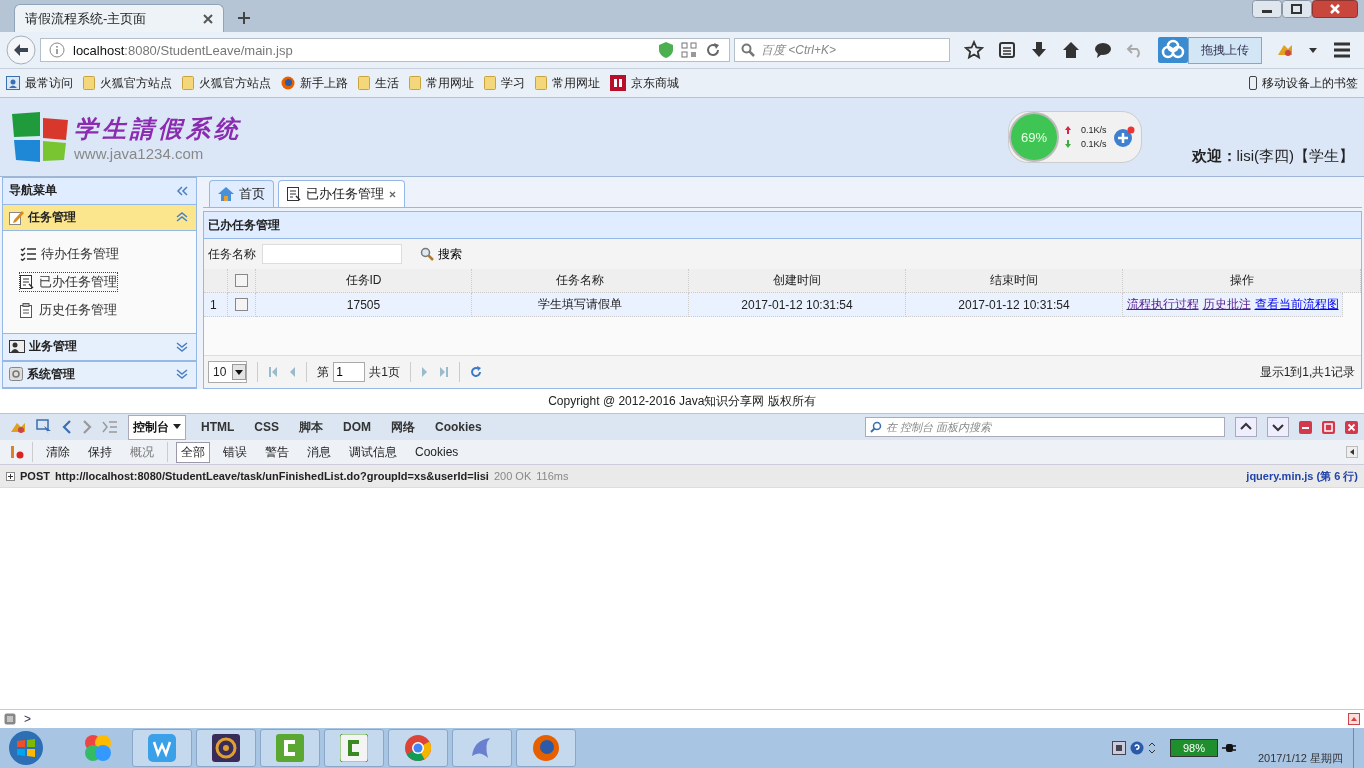  Describe the element at coordinates (748, 50) in the screenshot. I see `search-icon` at that location.